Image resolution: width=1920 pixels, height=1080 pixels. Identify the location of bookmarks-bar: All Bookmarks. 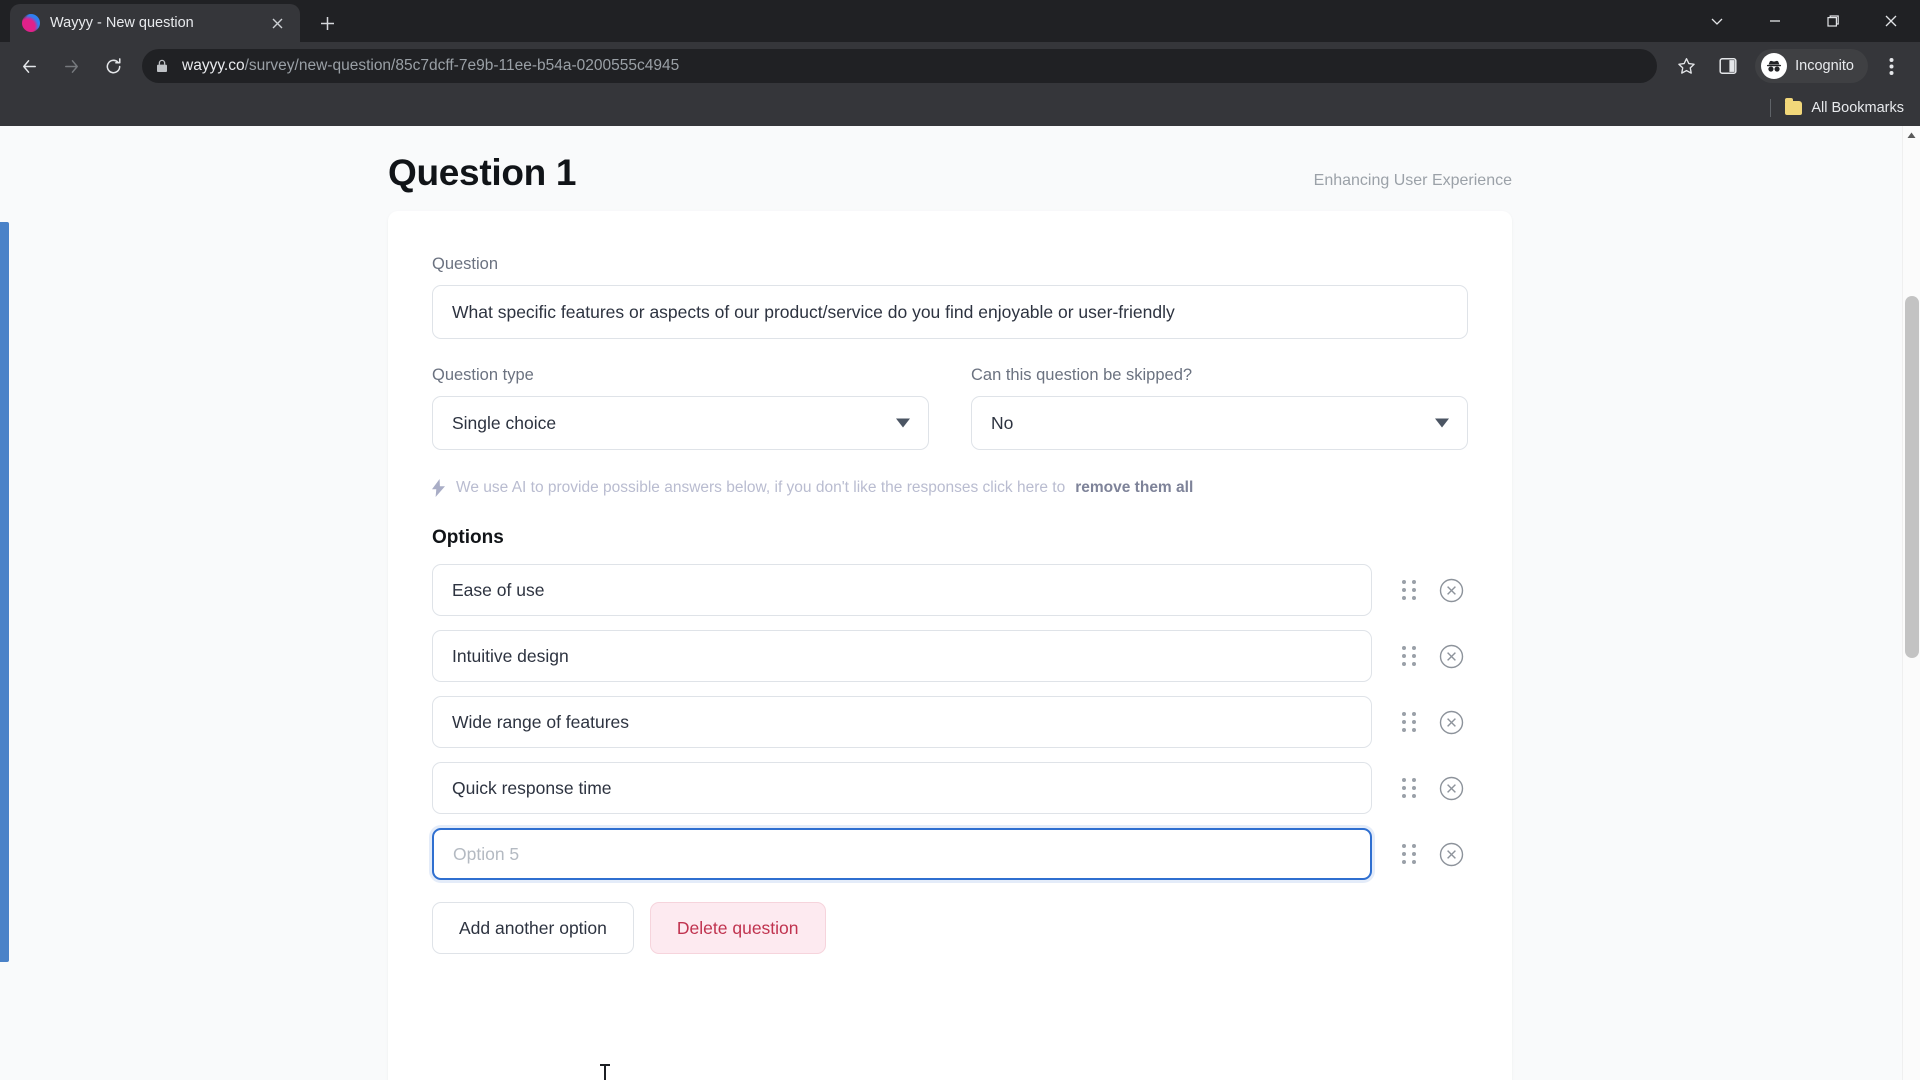
(960, 108).